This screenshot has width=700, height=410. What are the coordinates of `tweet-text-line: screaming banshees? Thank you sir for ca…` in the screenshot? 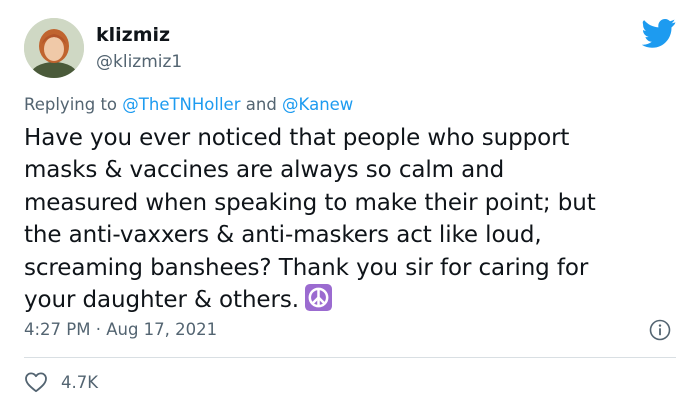 It's located at (306, 267).